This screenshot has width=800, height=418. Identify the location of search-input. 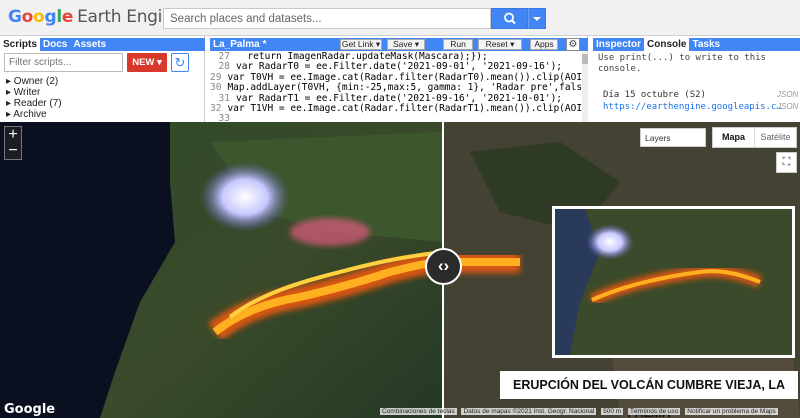
(327, 18).